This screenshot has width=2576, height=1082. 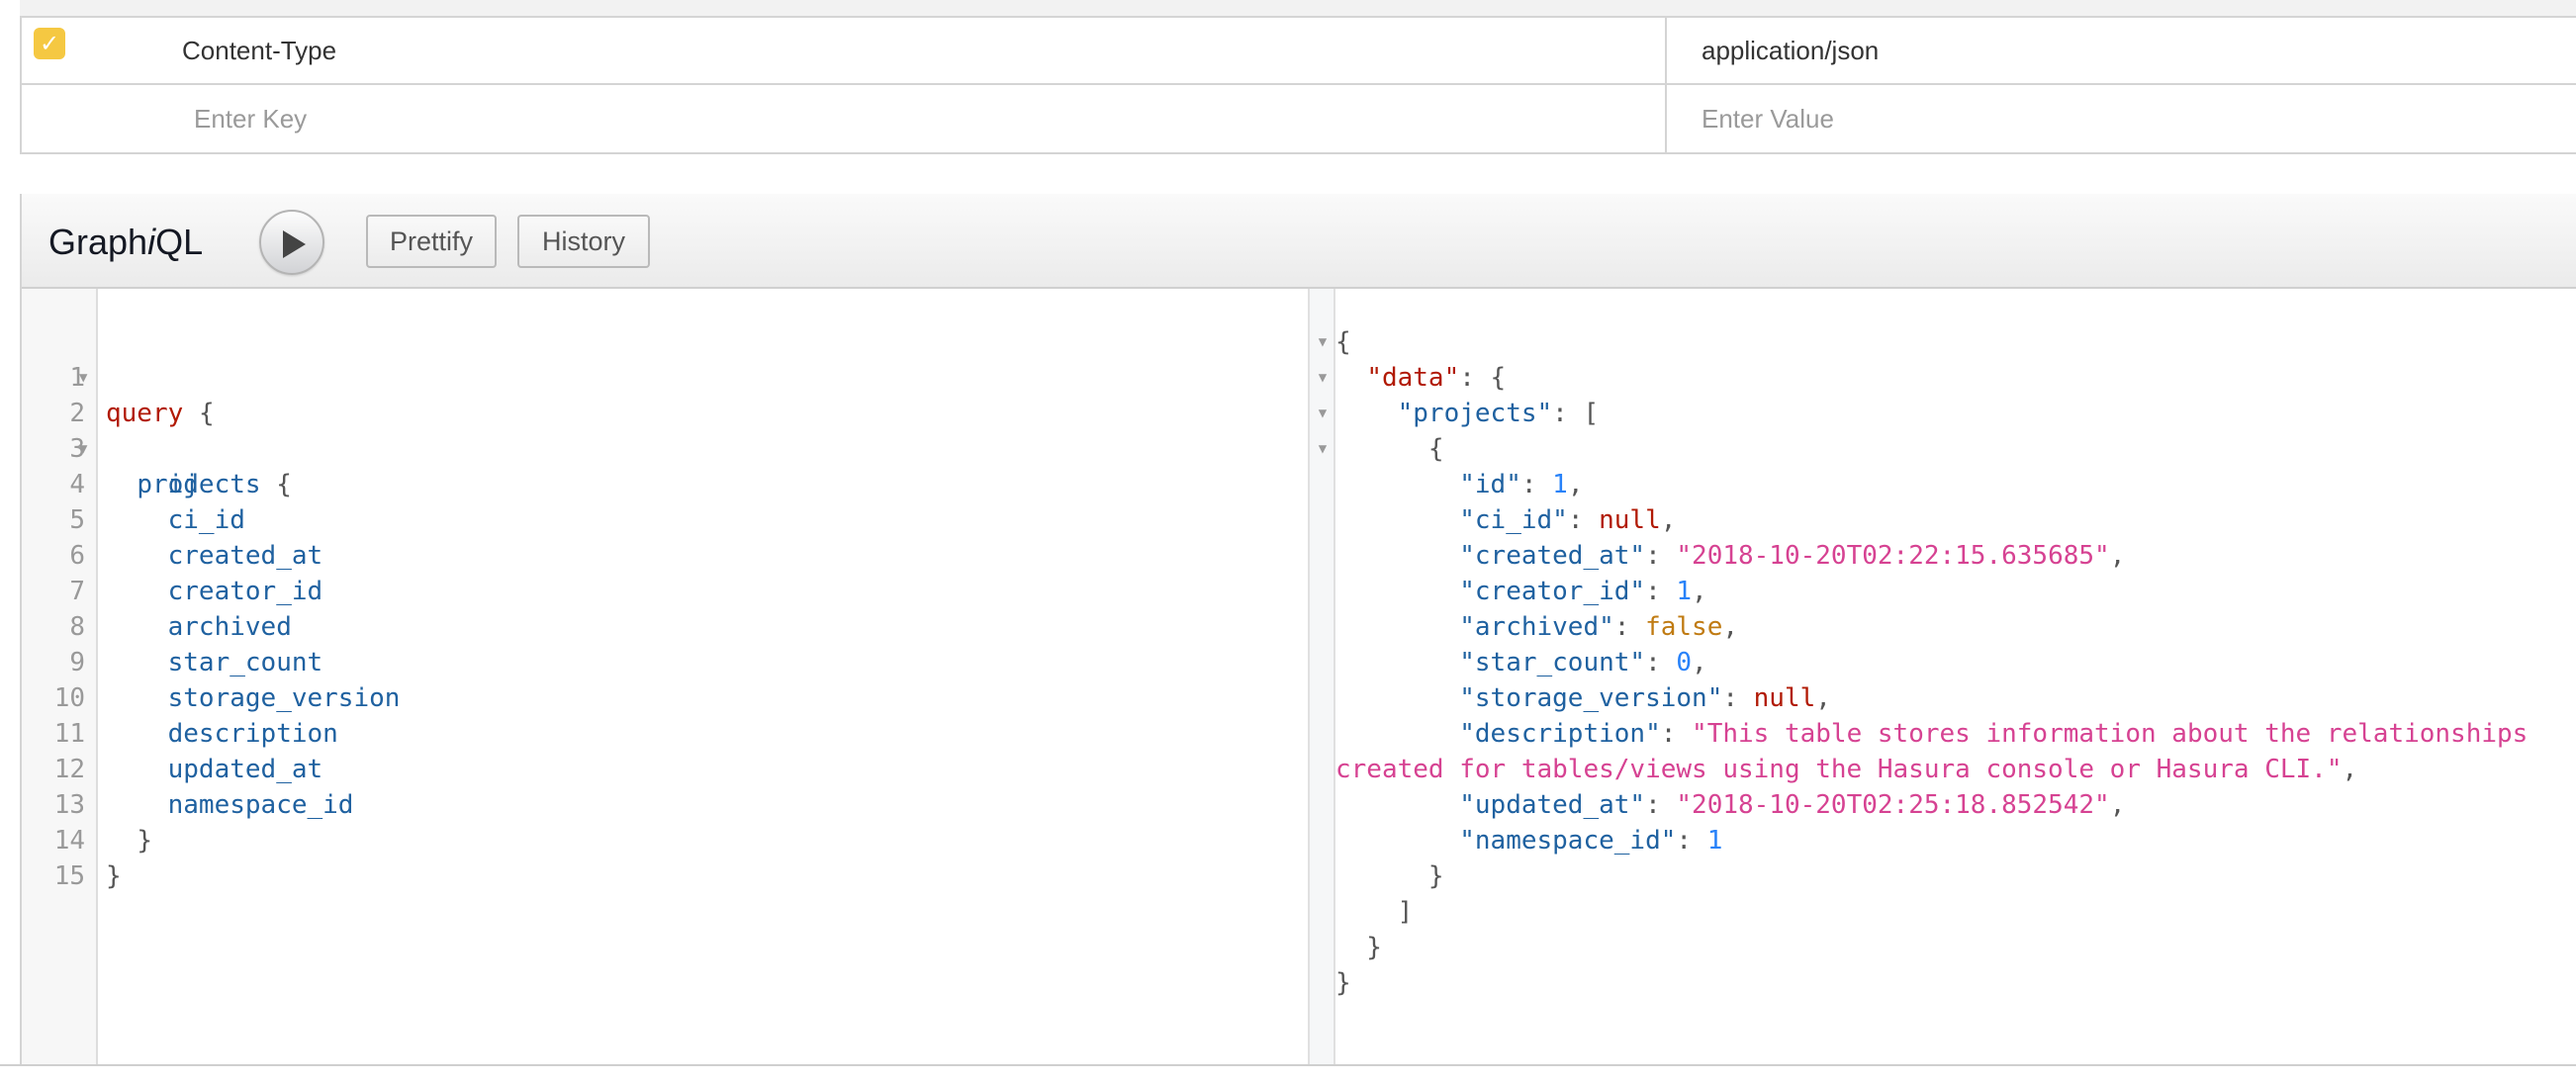 I want to click on result-line: ▼{, so click(x=1335, y=342).